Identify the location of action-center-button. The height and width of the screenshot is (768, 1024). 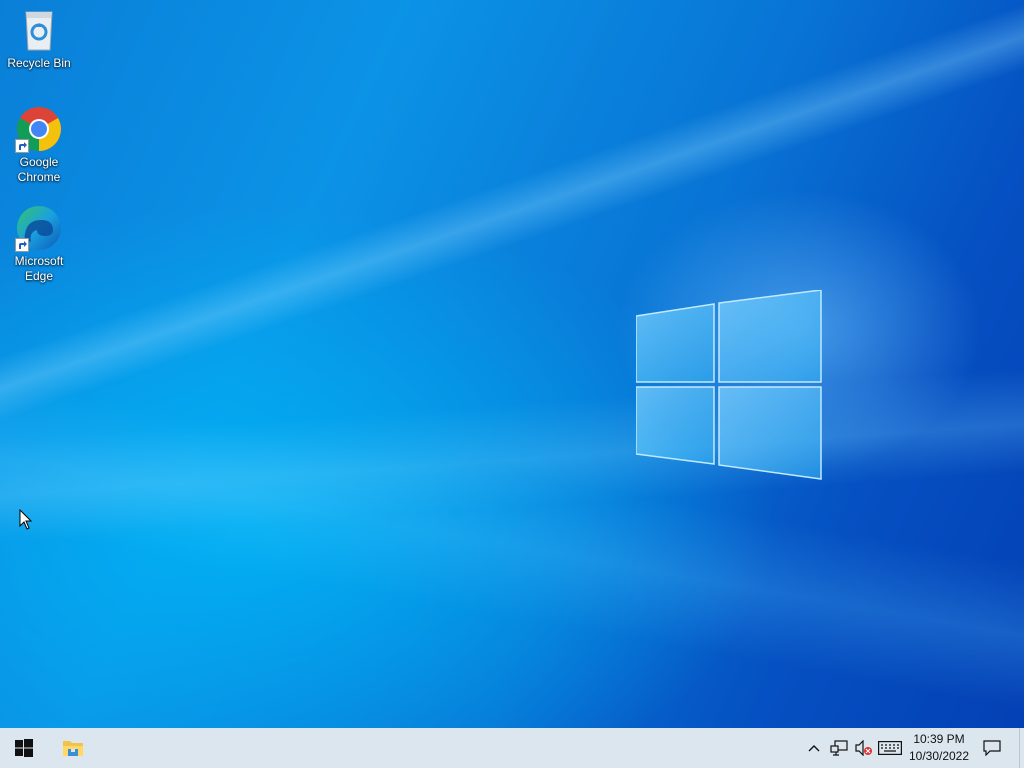
(992, 748).